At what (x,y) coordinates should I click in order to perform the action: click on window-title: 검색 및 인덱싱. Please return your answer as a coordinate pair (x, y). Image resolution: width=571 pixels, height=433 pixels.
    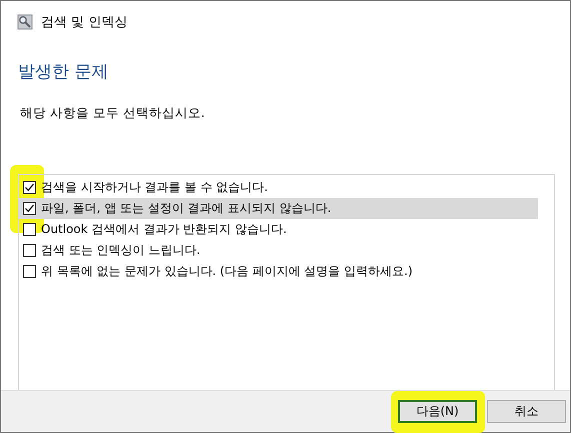
    Looking at the image, I should click on (84, 22).